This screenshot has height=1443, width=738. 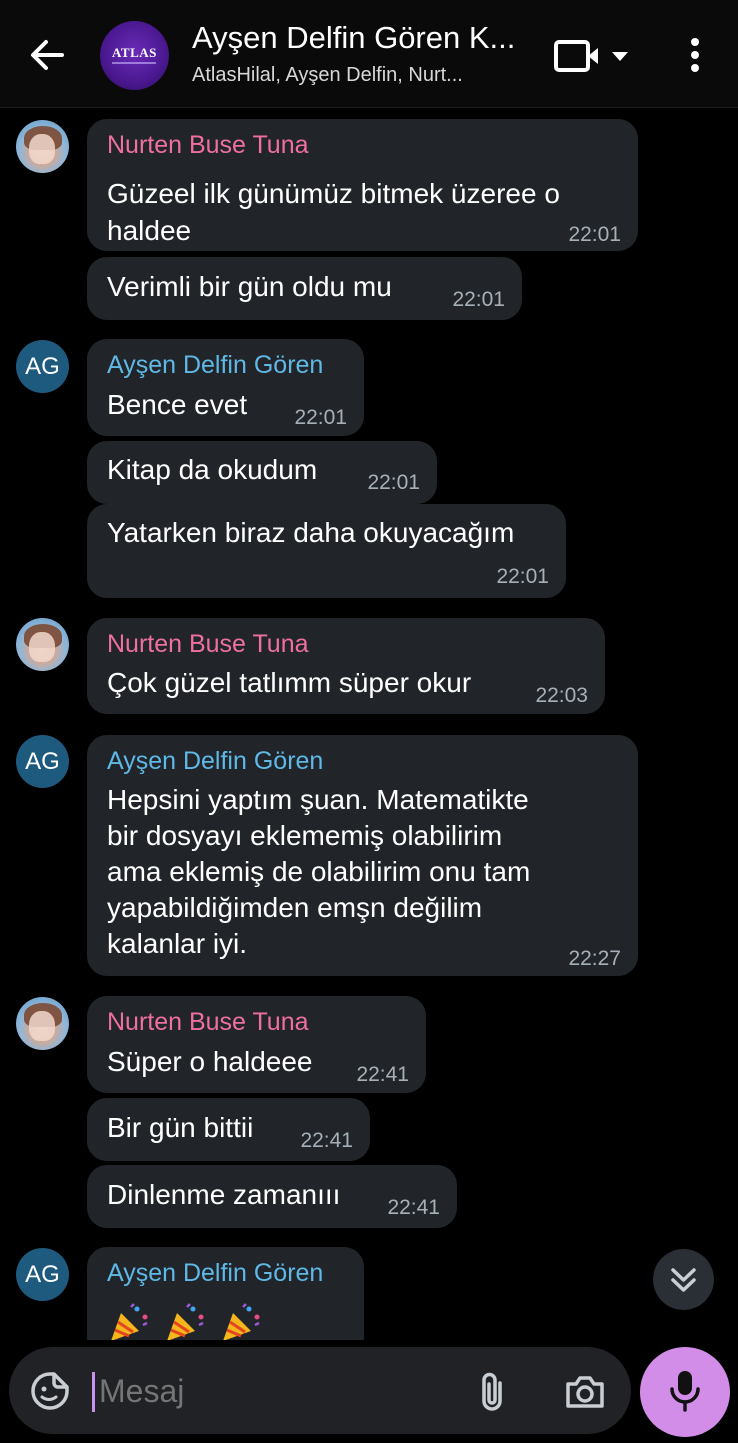 I want to click on message-text: ama eklemiş de olabilirim onu tam, so click(x=319, y=871).